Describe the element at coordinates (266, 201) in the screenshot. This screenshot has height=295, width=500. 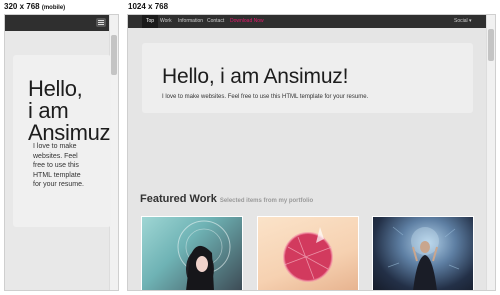
I see `featured-work-subtitle: Selected items from my portfolio` at that location.